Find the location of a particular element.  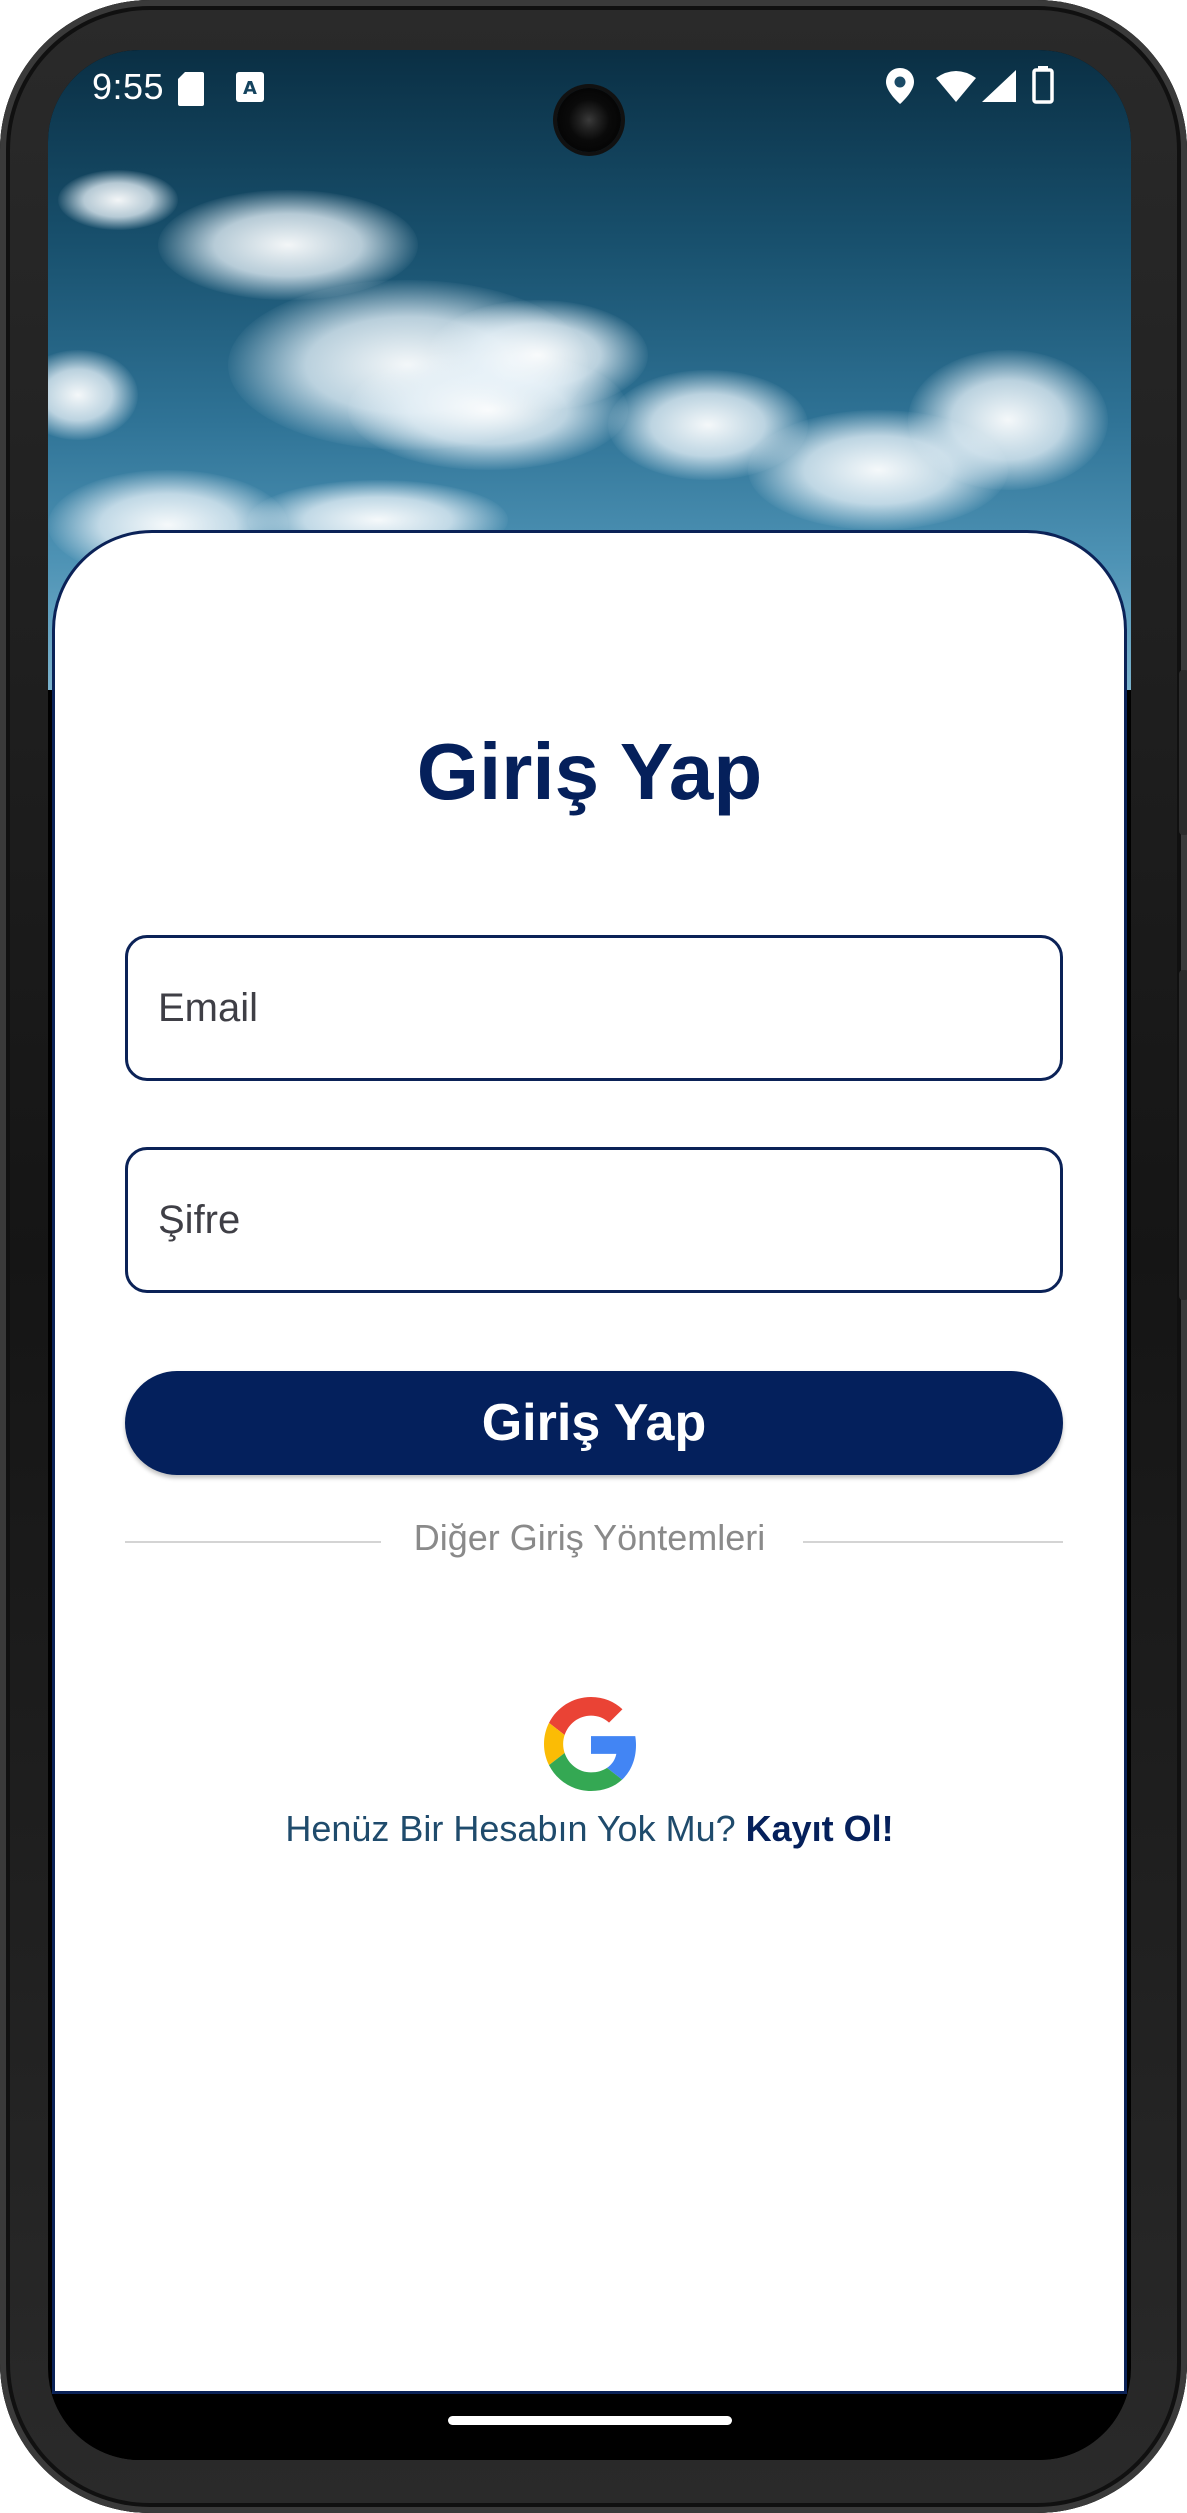

signup-prompt-text: Henüz Bir Hesabın Yok Mu? is located at coordinates (510, 1828).